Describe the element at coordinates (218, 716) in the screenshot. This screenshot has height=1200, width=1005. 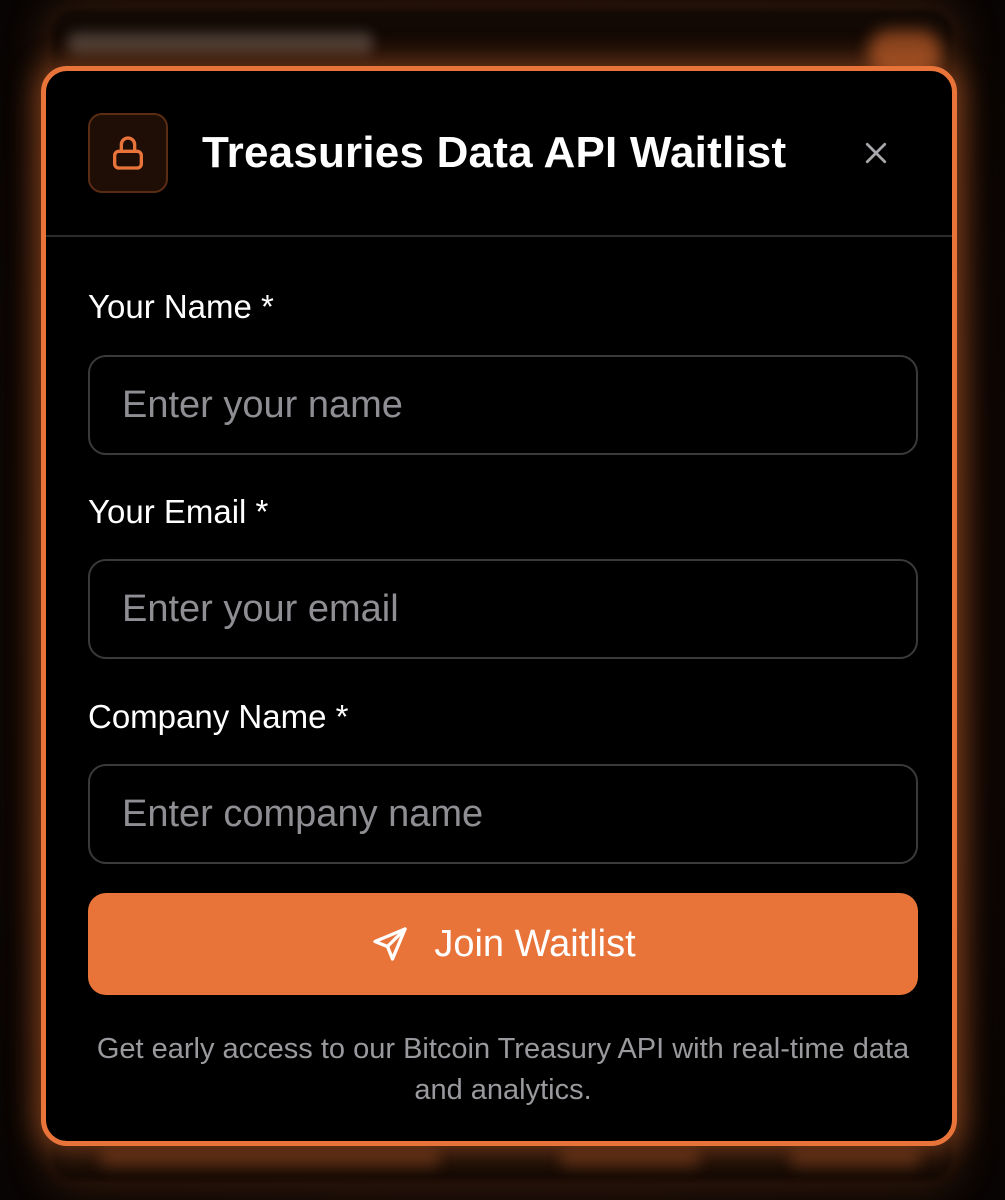
I see `company-label: Company Name *` at that location.